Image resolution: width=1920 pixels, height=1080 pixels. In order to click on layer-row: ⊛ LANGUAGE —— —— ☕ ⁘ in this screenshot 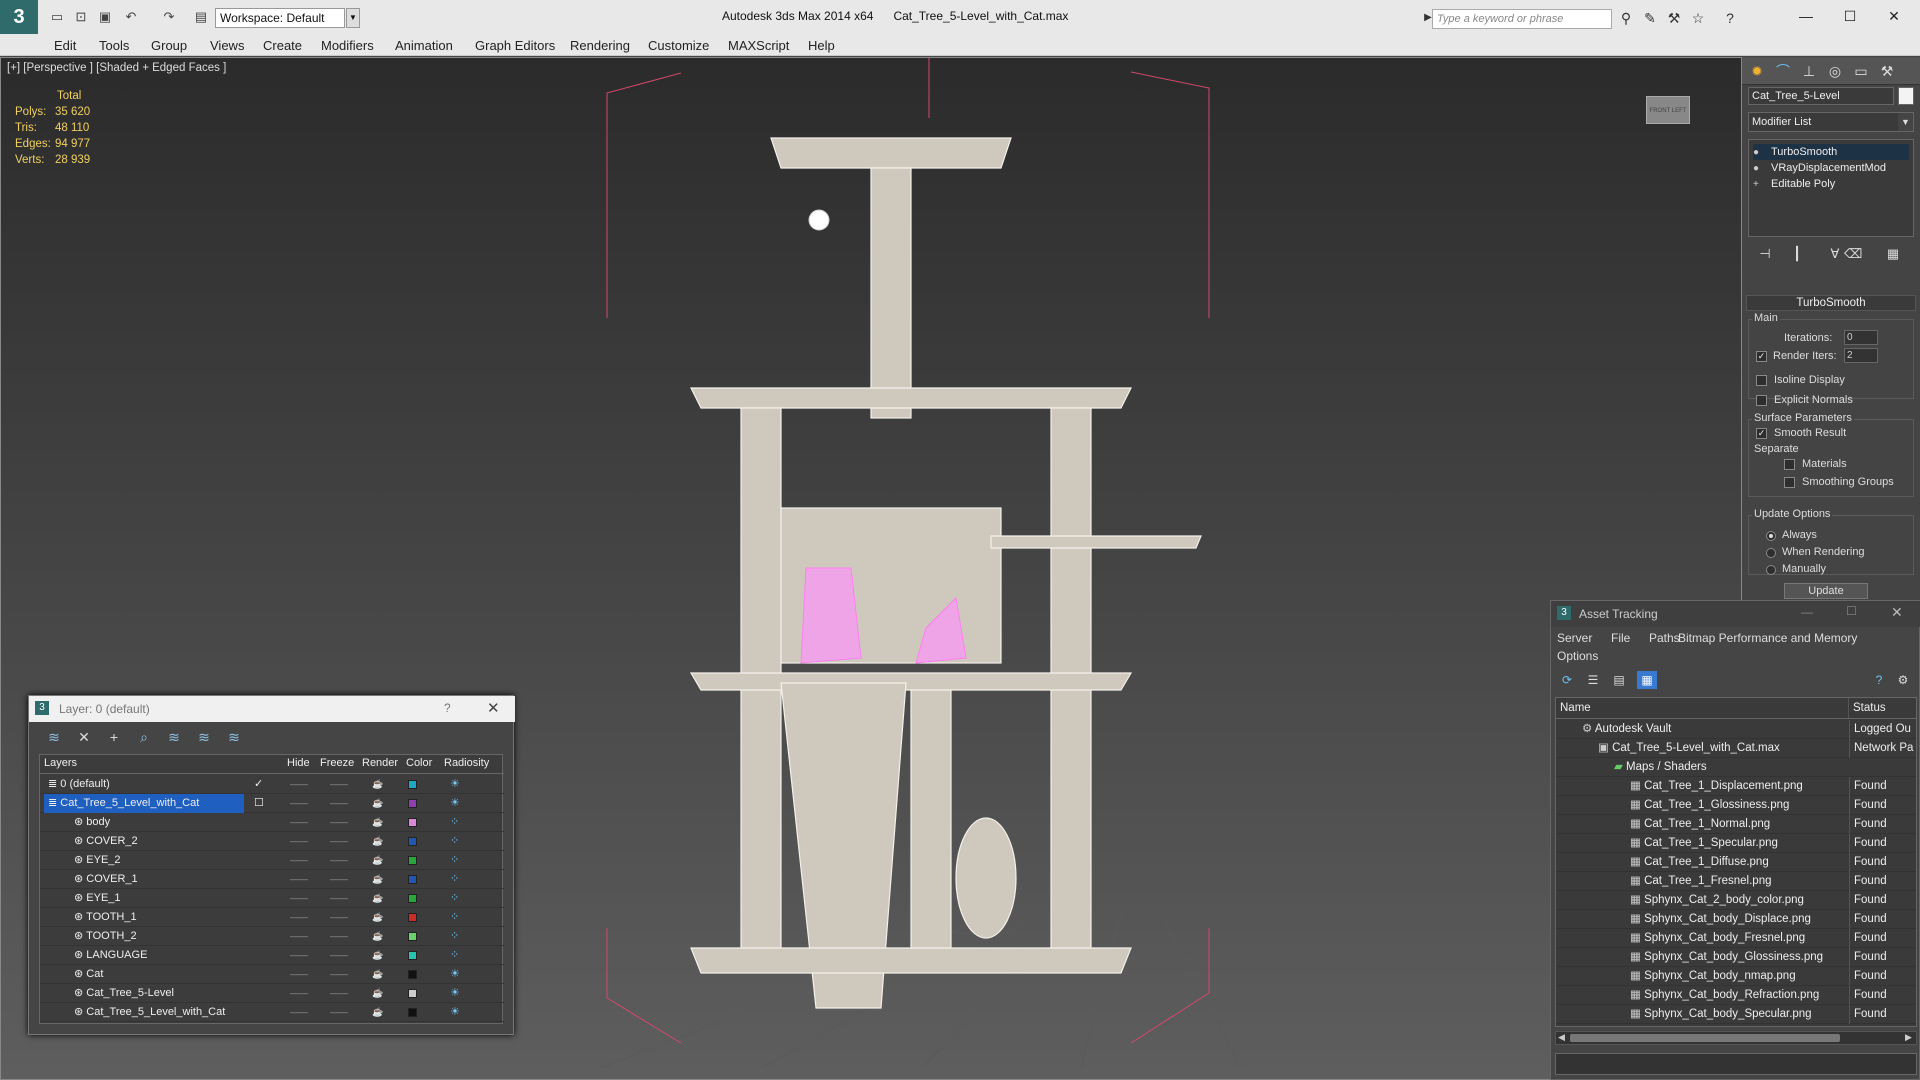, I will do `click(272, 955)`.